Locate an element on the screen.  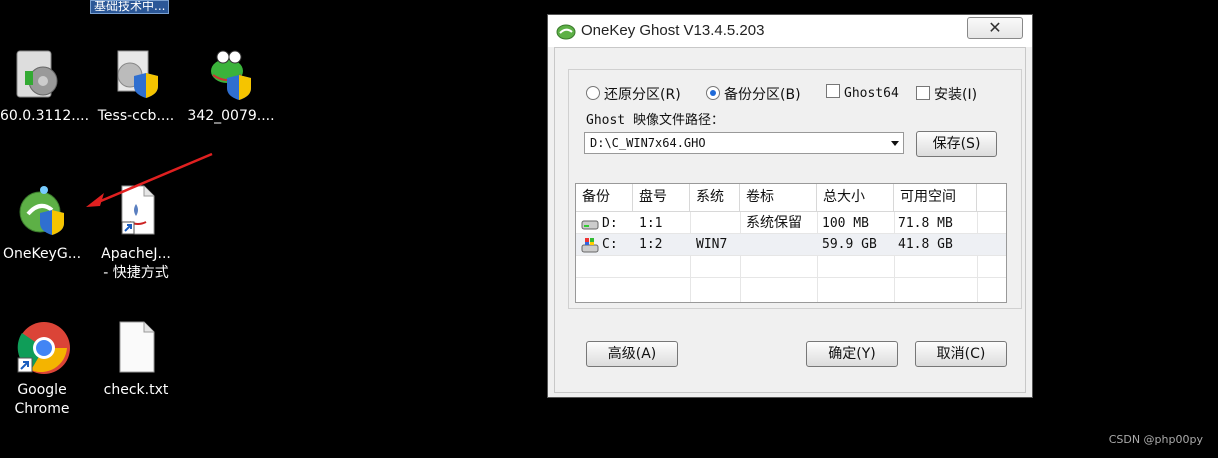
dropdown-arrow-icon is located at coordinates (895, 143).